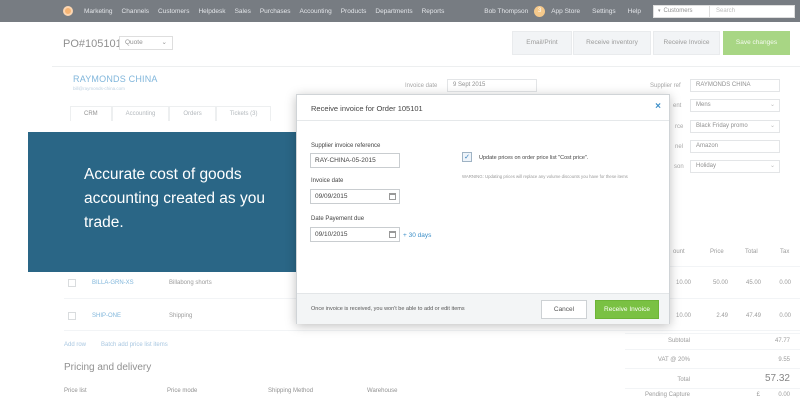  Describe the element at coordinates (355, 234) in the screenshot. I see `payment-due-input: 09/10/2015` at that location.